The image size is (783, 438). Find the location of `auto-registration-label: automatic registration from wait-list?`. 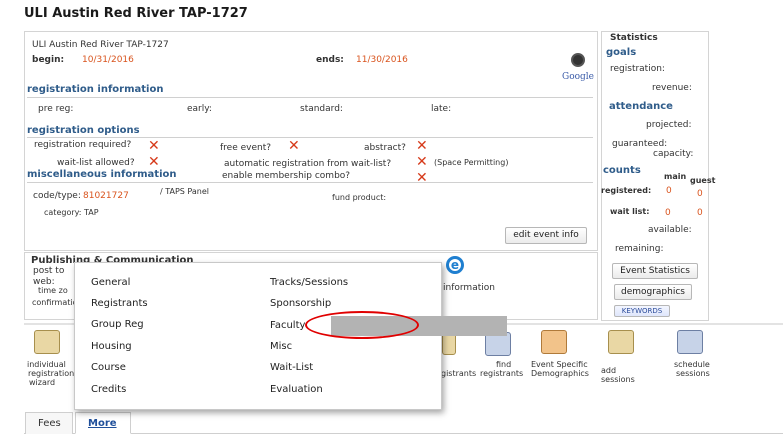

auto-registration-label: automatic registration from wait-list? is located at coordinates (308, 164).